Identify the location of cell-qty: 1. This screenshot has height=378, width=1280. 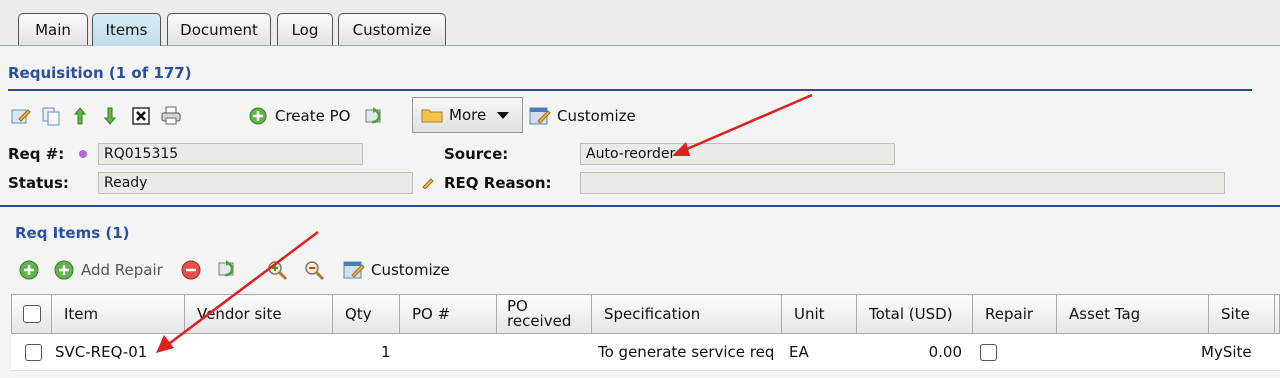
(386, 352).